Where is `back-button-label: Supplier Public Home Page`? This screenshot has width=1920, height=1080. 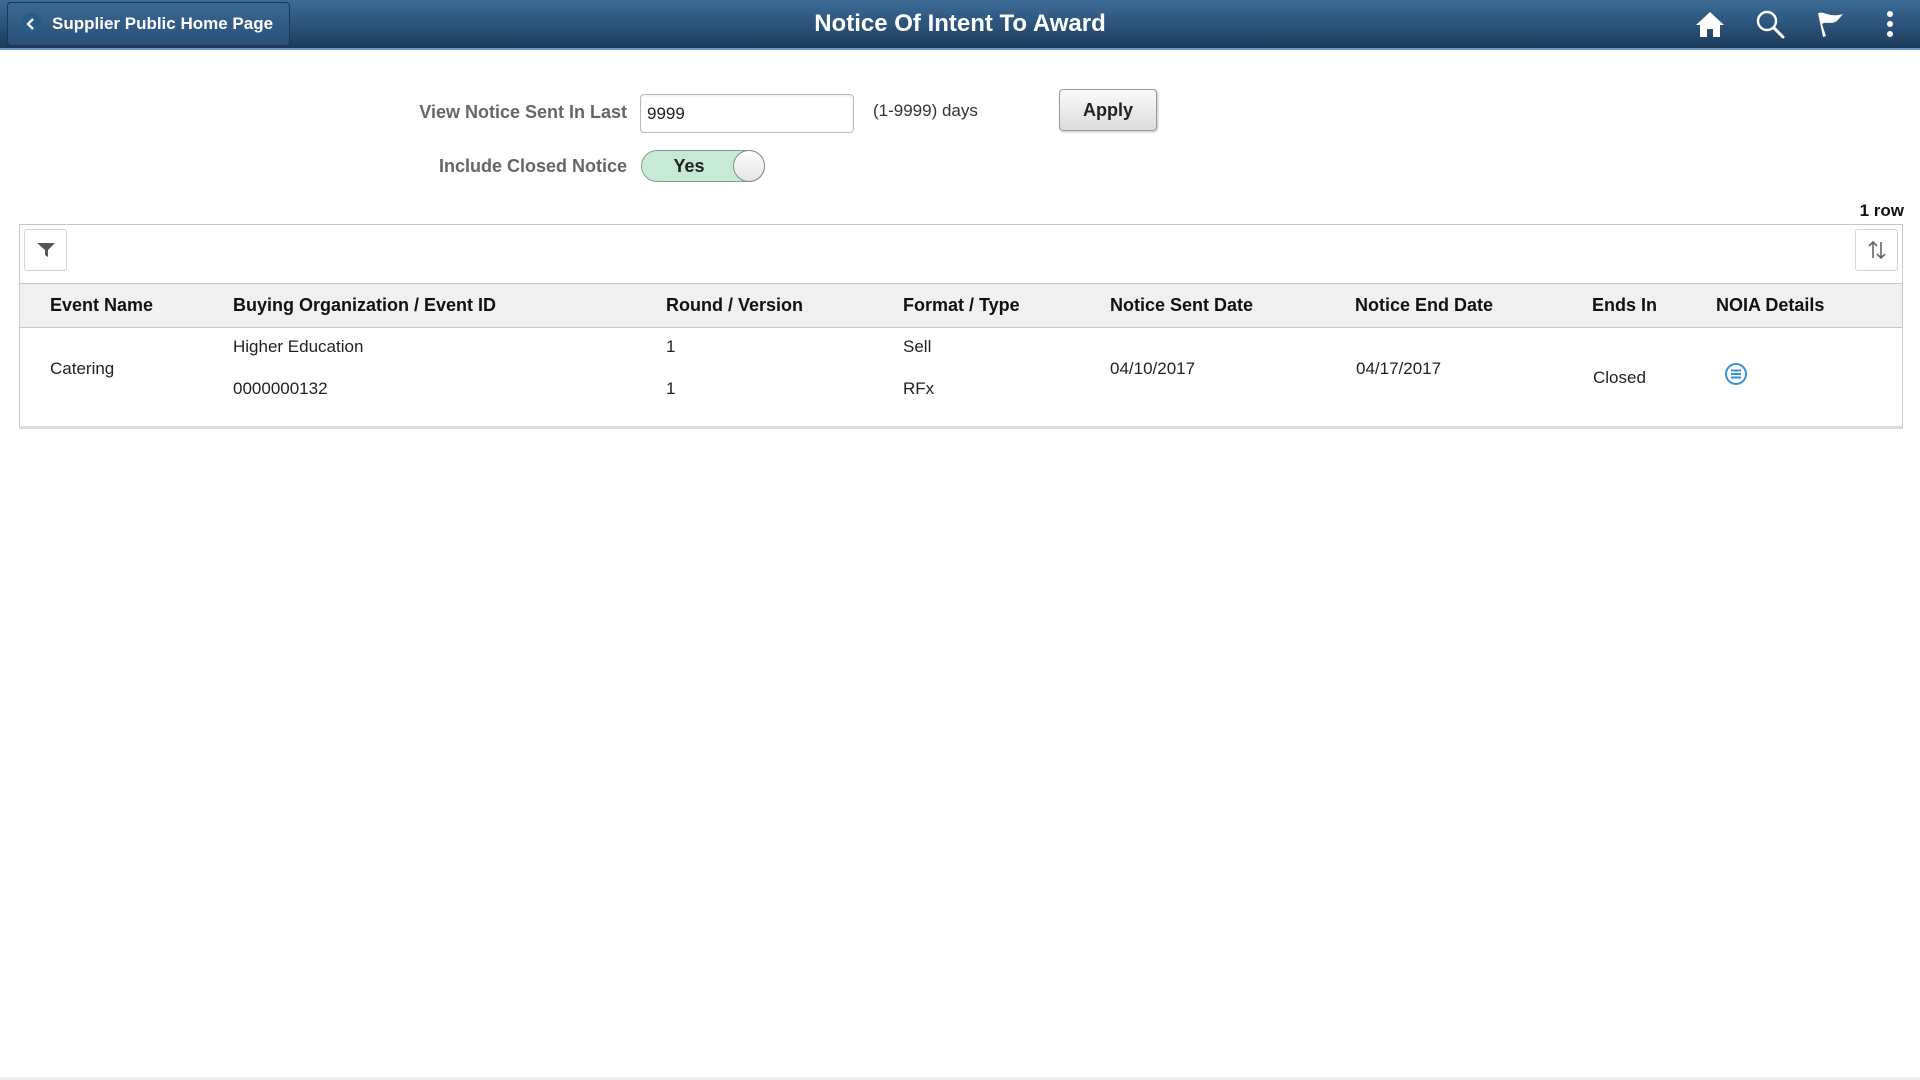
back-button-label: Supplier Public Home Page is located at coordinates (163, 23).